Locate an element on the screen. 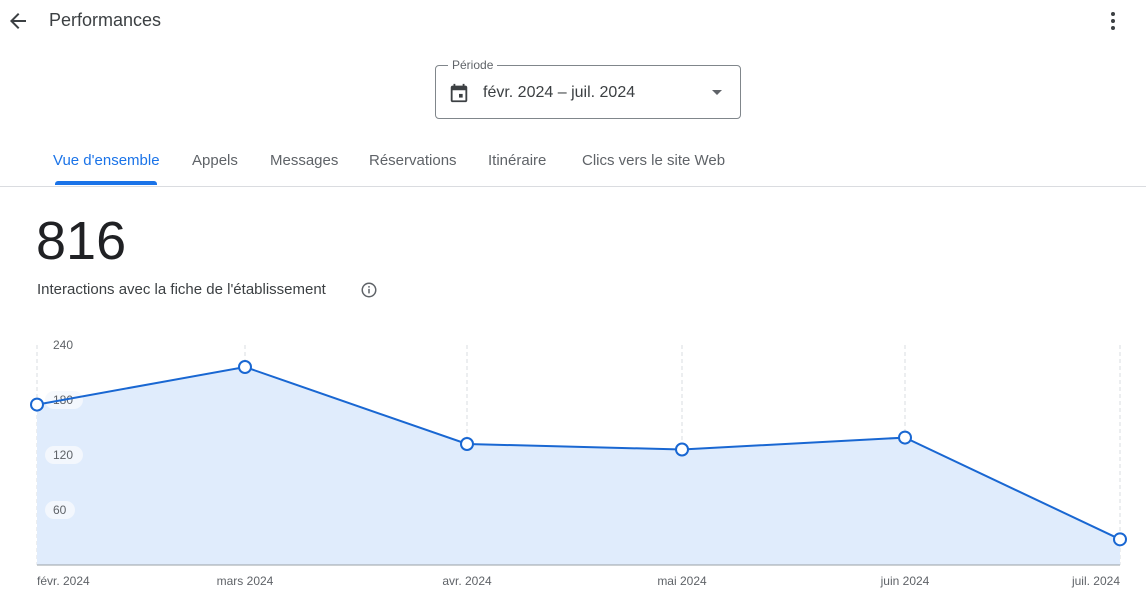 The height and width of the screenshot is (608, 1146). x-tick-label: avr. 2024 is located at coordinates (467, 581).